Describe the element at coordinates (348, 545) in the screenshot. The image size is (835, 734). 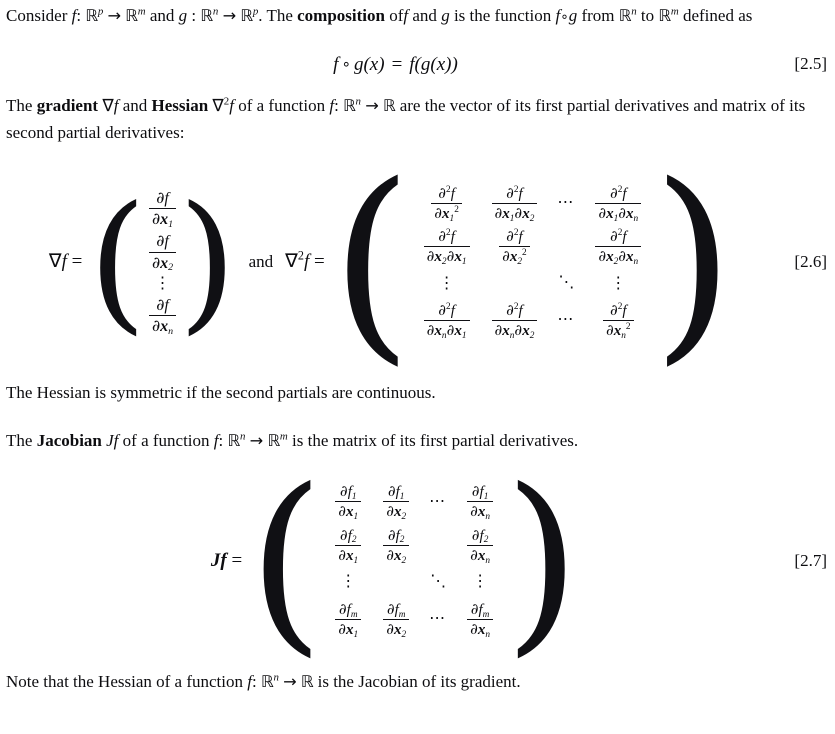
I see `matrix-cell: ∂f2 ∂x1` at that location.